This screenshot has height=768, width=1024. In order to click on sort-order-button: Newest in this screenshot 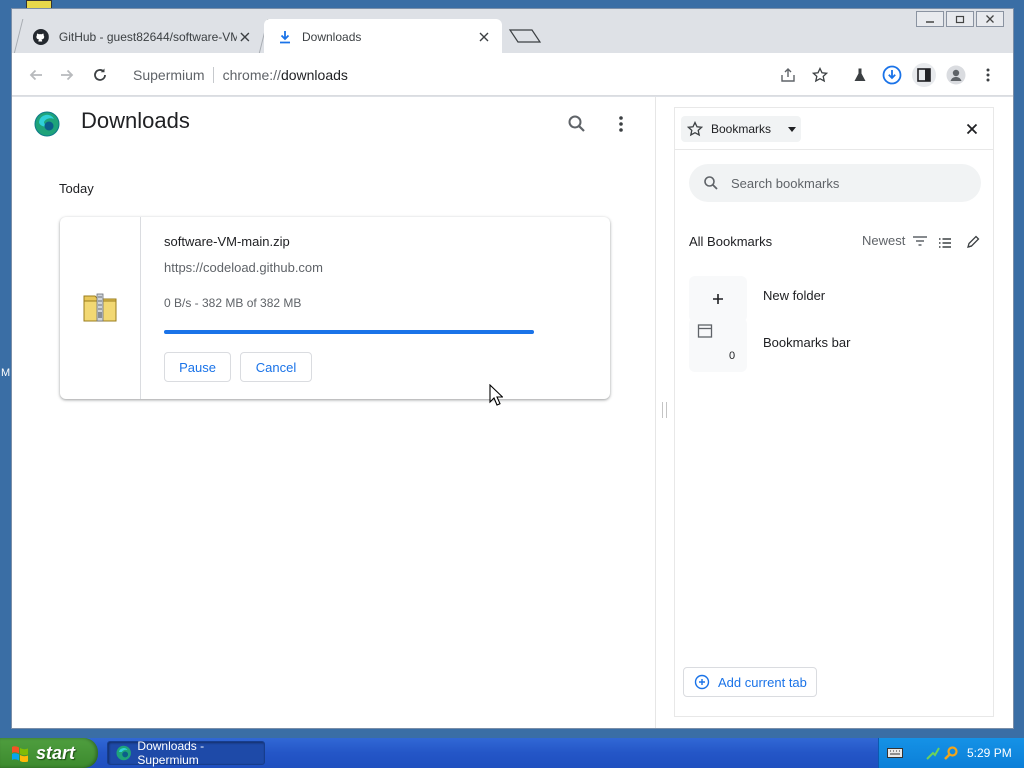, I will do `click(895, 240)`.